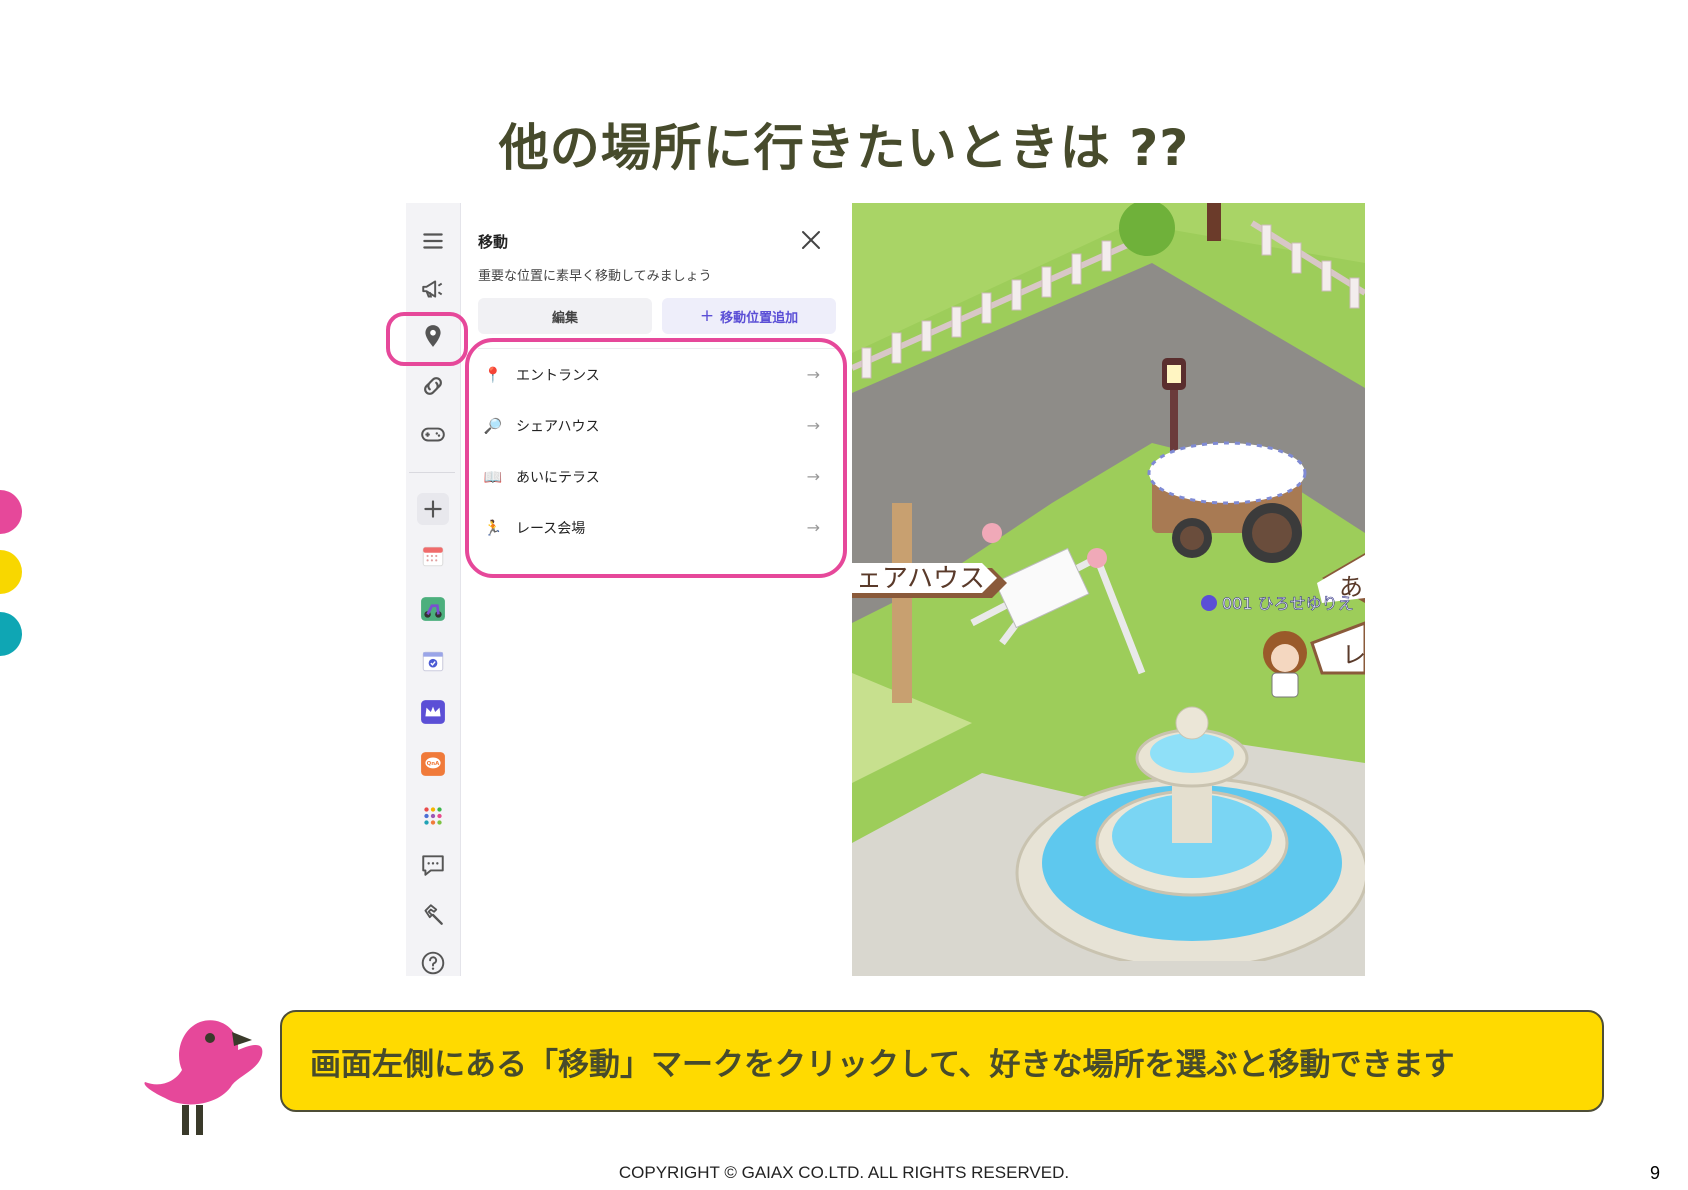  Describe the element at coordinates (1655, 1173) in the screenshot. I see `page-number: 9` at that location.